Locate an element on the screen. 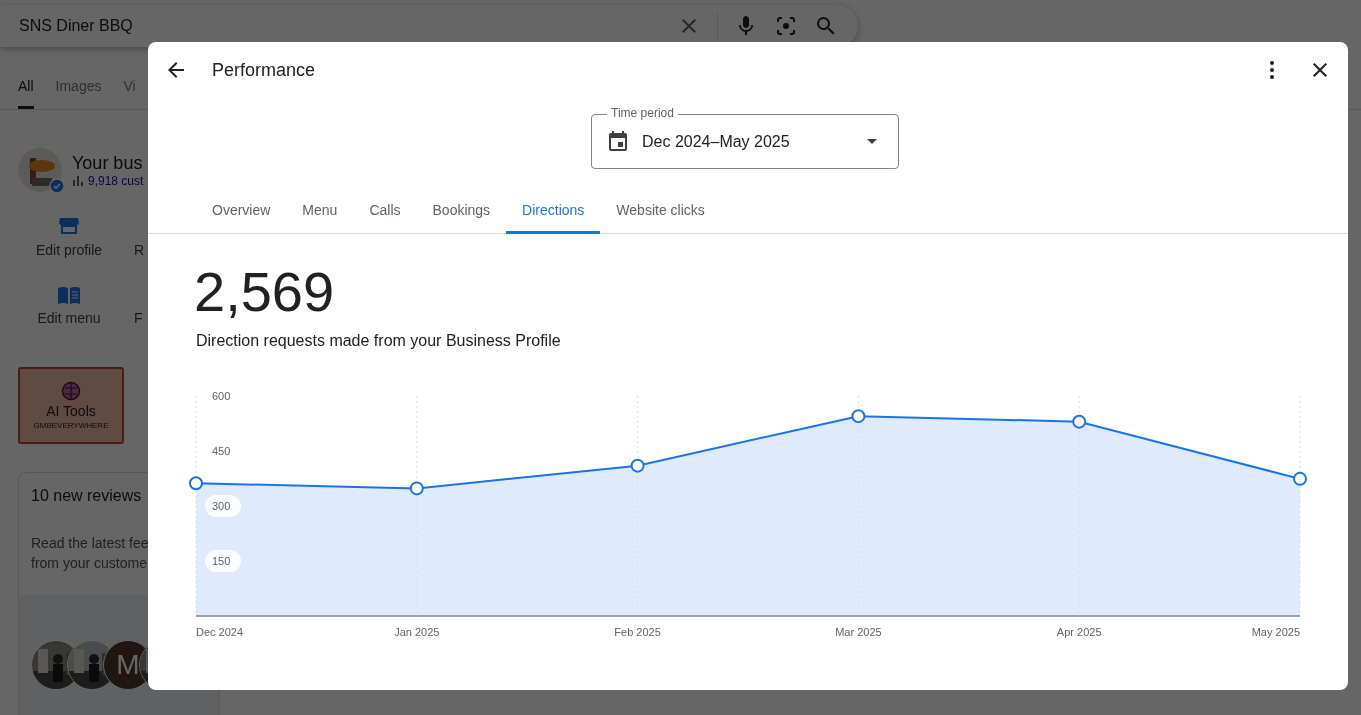 The height and width of the screenshot is (715, 1361). axis-label: Mar 2025 is located at coordinates (858, 632).